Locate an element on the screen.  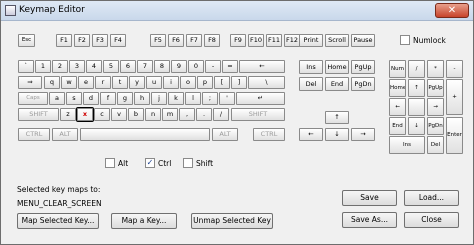
key-pause: Pause is located at coordinates (363, 40).